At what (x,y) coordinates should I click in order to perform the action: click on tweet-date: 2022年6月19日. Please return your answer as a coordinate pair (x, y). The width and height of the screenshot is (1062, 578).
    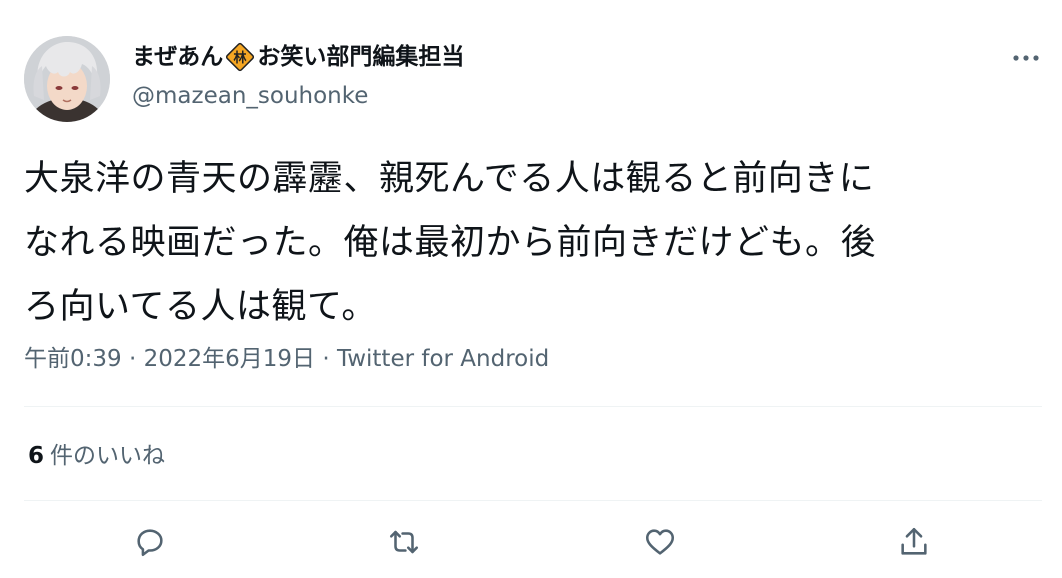
    Looking at the image, I should click on (229, 359).